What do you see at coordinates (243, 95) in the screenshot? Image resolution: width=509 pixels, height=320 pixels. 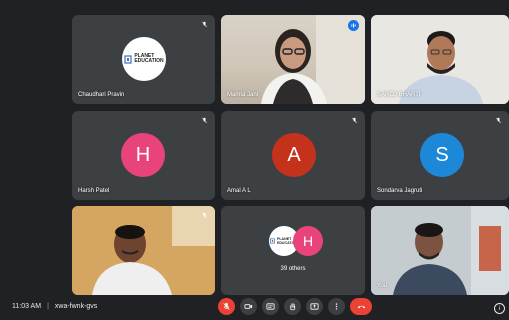 I see `participant-name: Mamta Jani` at bounding box center [243, 95].